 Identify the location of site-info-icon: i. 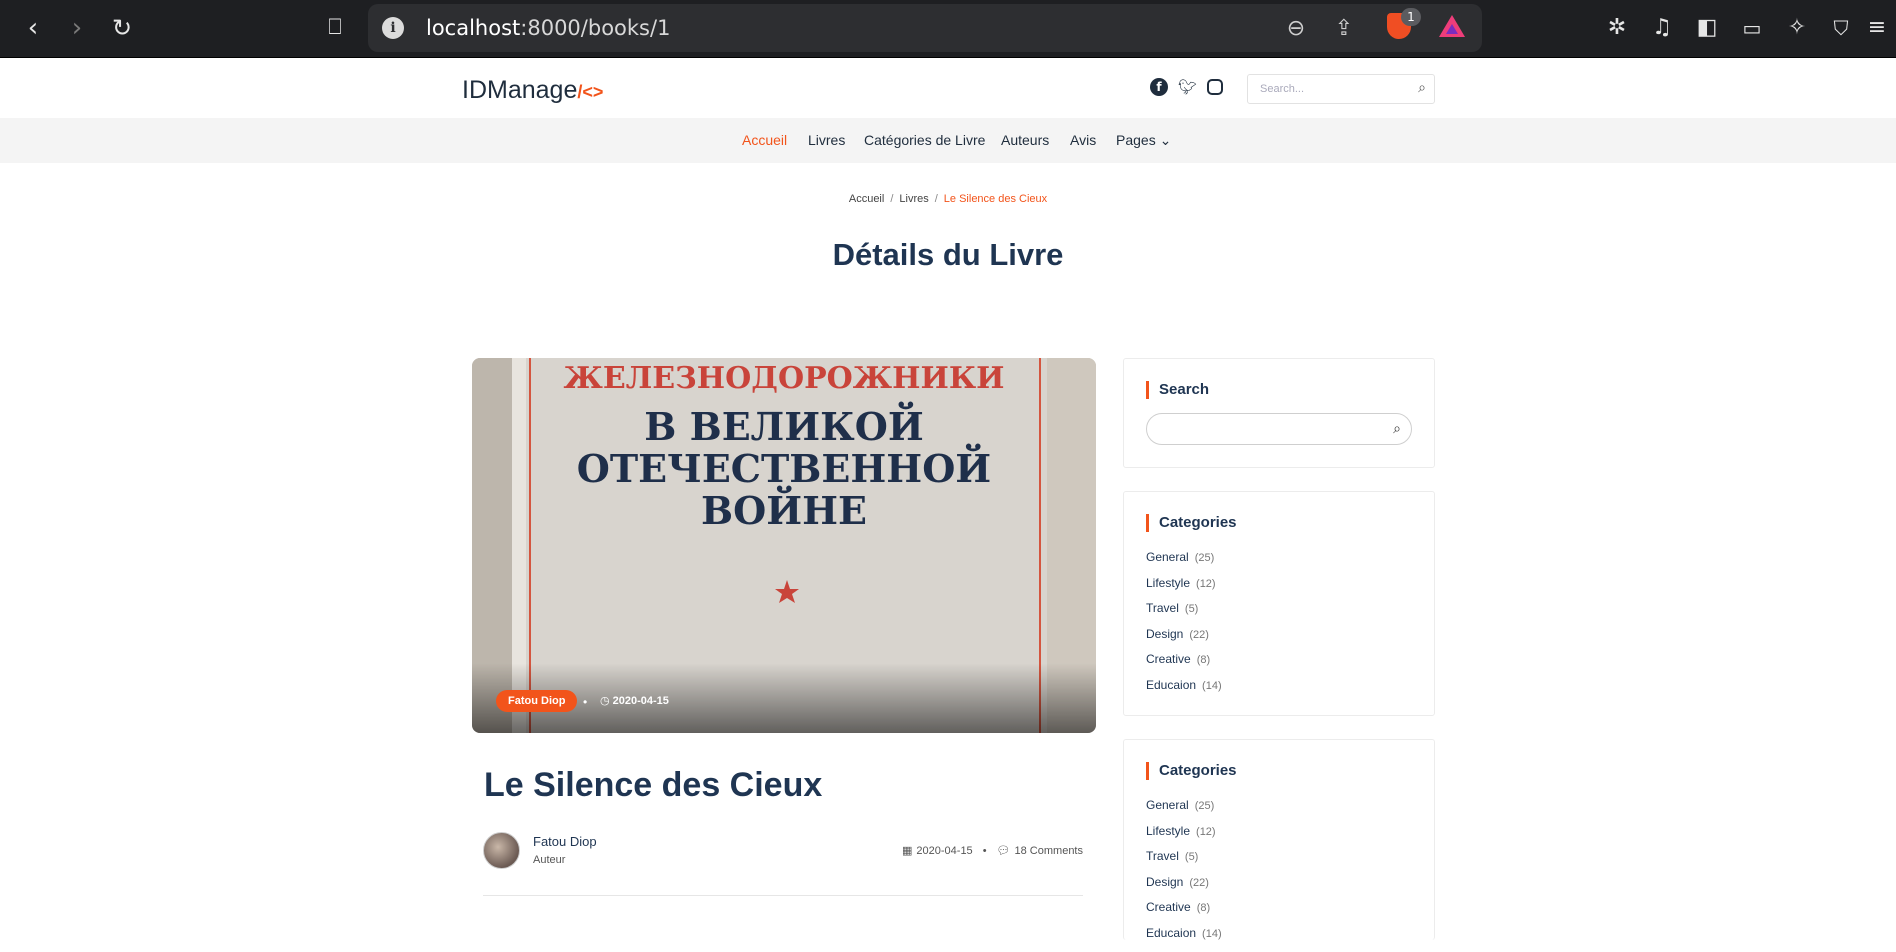
(393, 28).